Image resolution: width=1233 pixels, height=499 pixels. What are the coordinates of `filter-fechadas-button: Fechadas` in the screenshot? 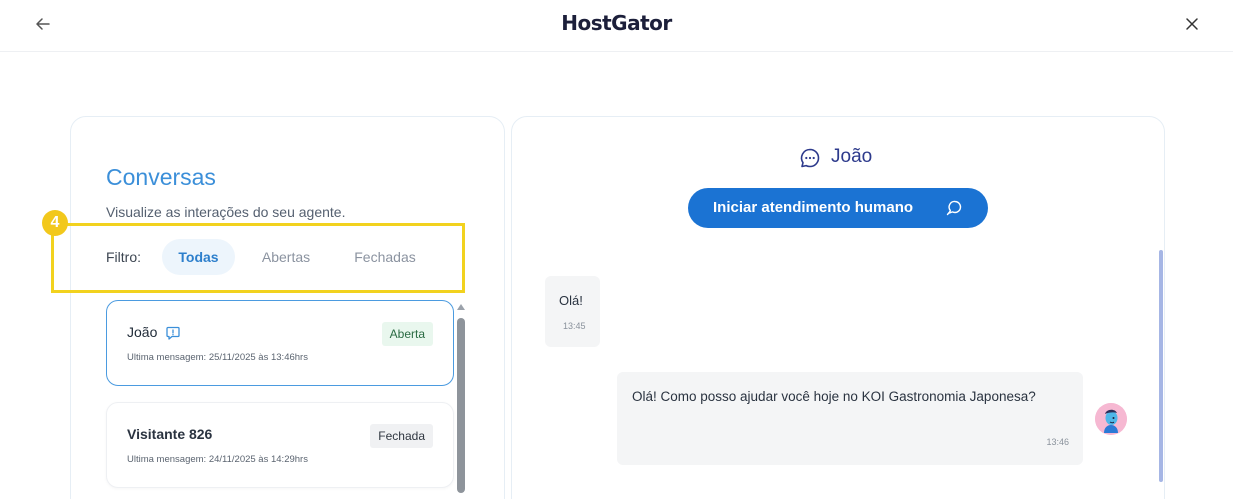 It's located at (385, 257).